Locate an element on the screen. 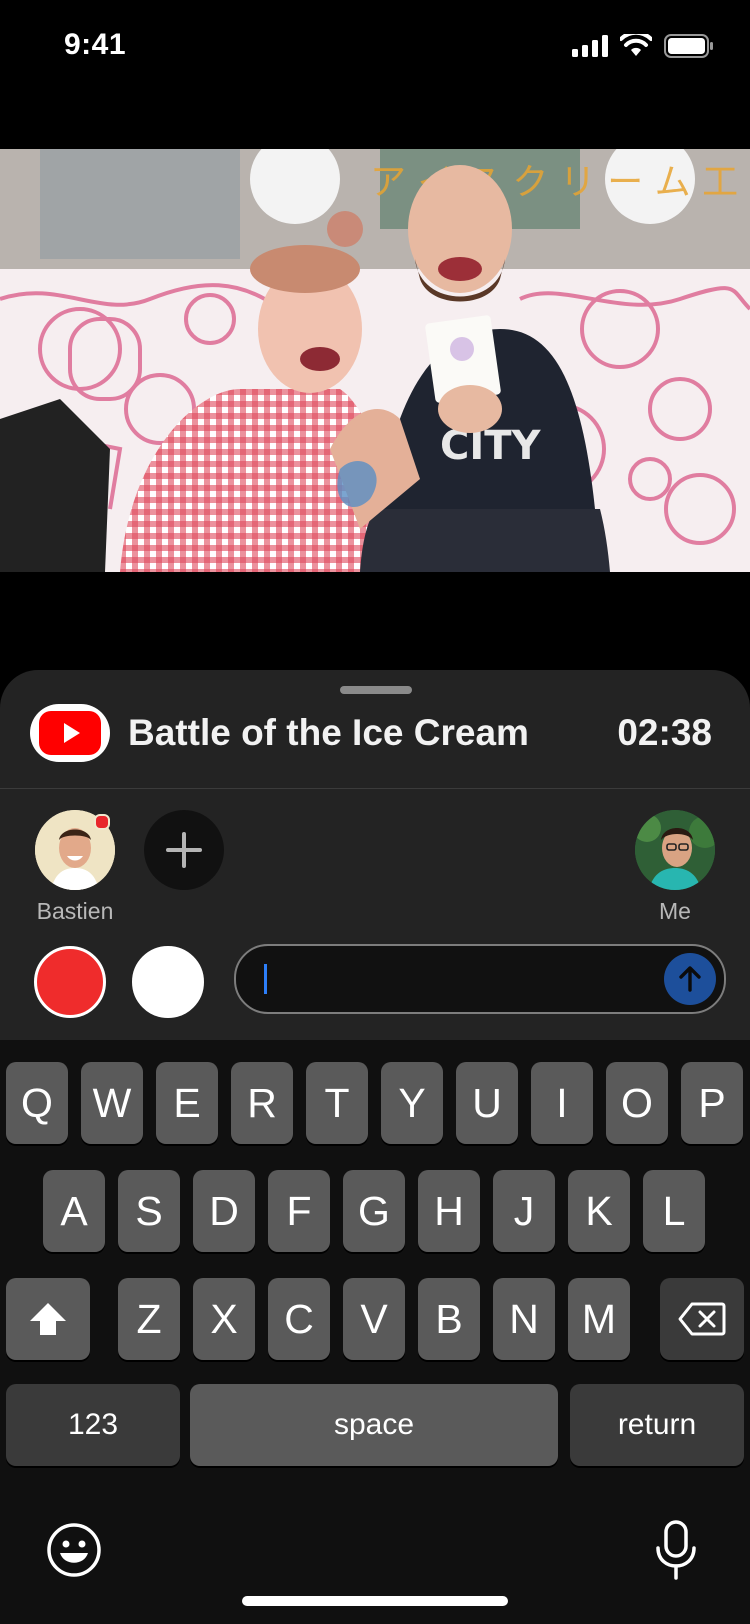 This screenshot has width=750, height=1624. youtube-icon is located at coordinates (70, 733).